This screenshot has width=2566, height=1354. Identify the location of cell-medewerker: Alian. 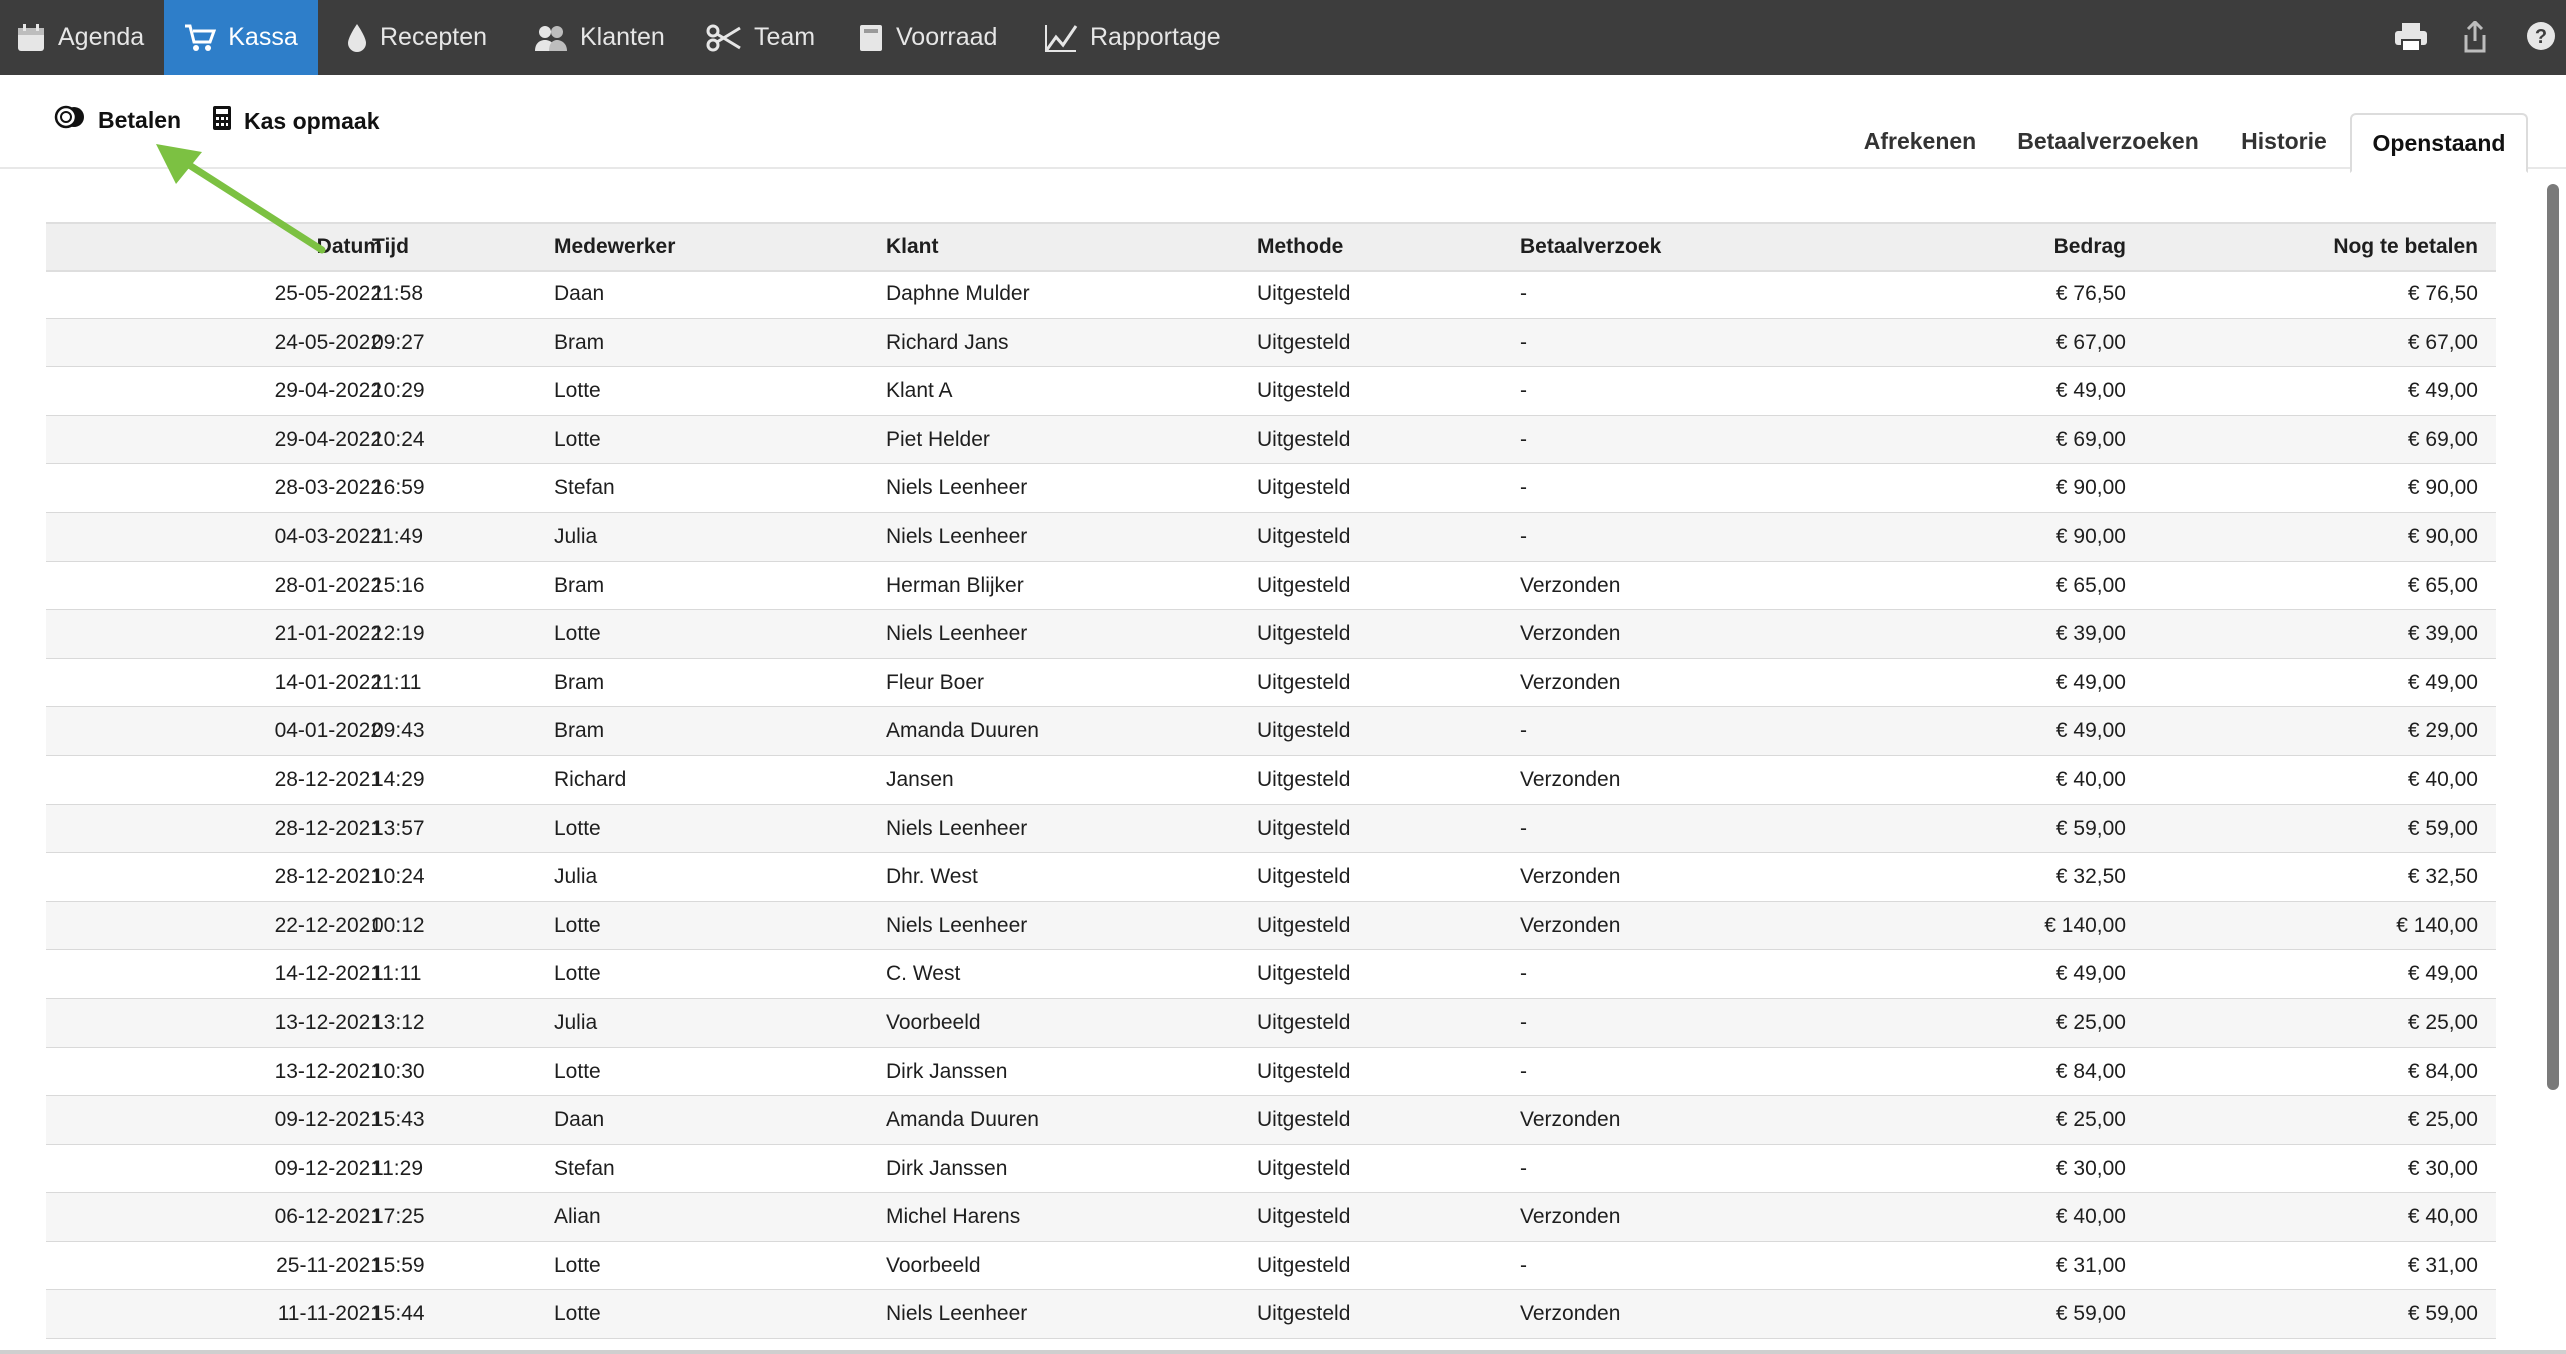
(577, 1217).